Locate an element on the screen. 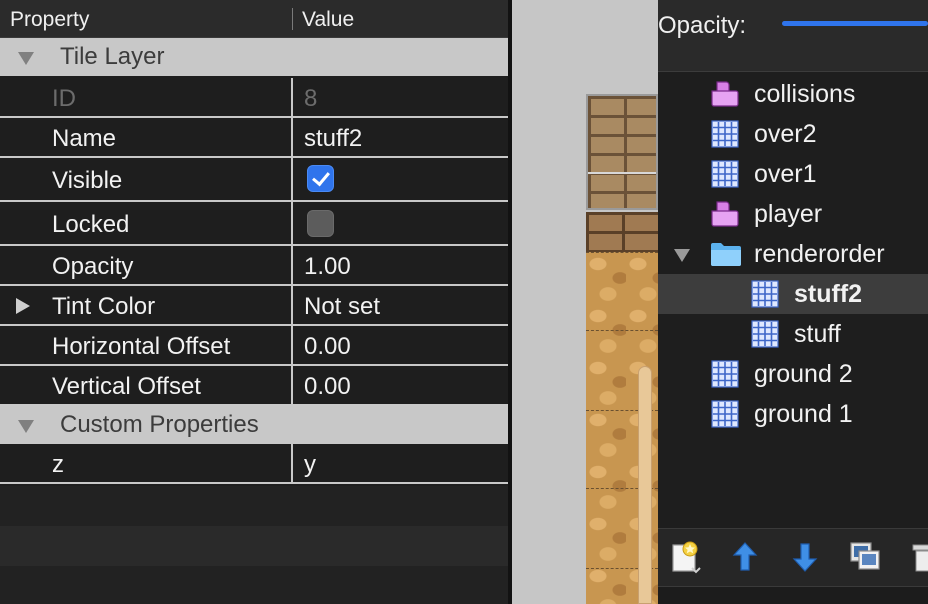 This screenshot has width=928, height=604. opacity-slider is located at coordinates (855, 23).